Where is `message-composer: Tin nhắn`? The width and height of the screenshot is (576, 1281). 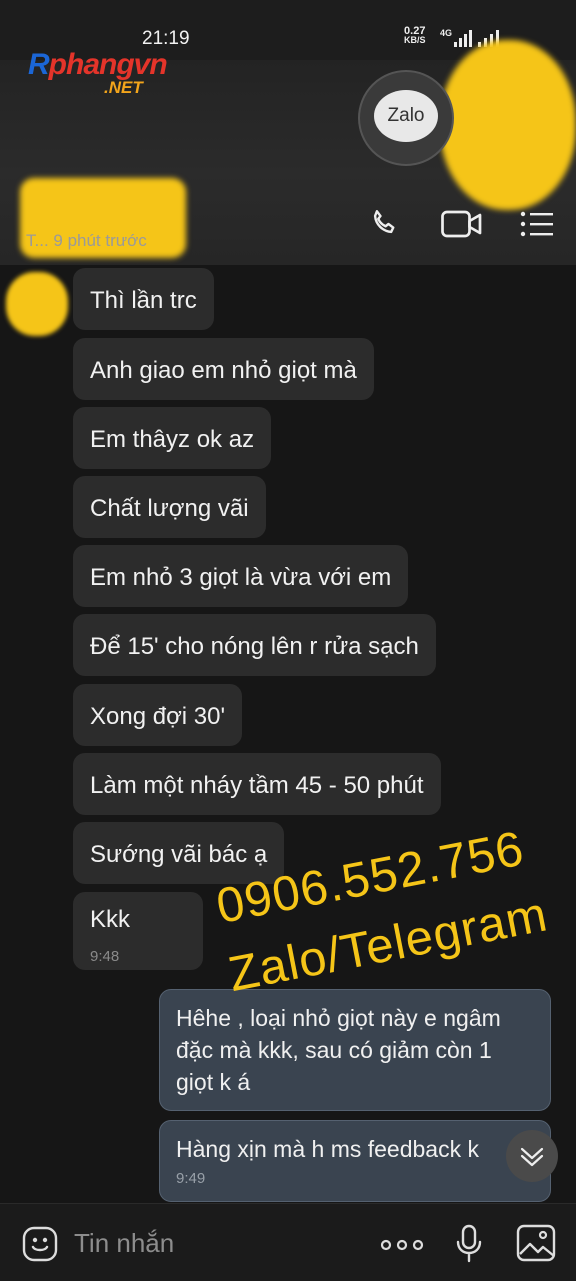 message-composer: Tin nhắn is located at coordinates (288, 1242).